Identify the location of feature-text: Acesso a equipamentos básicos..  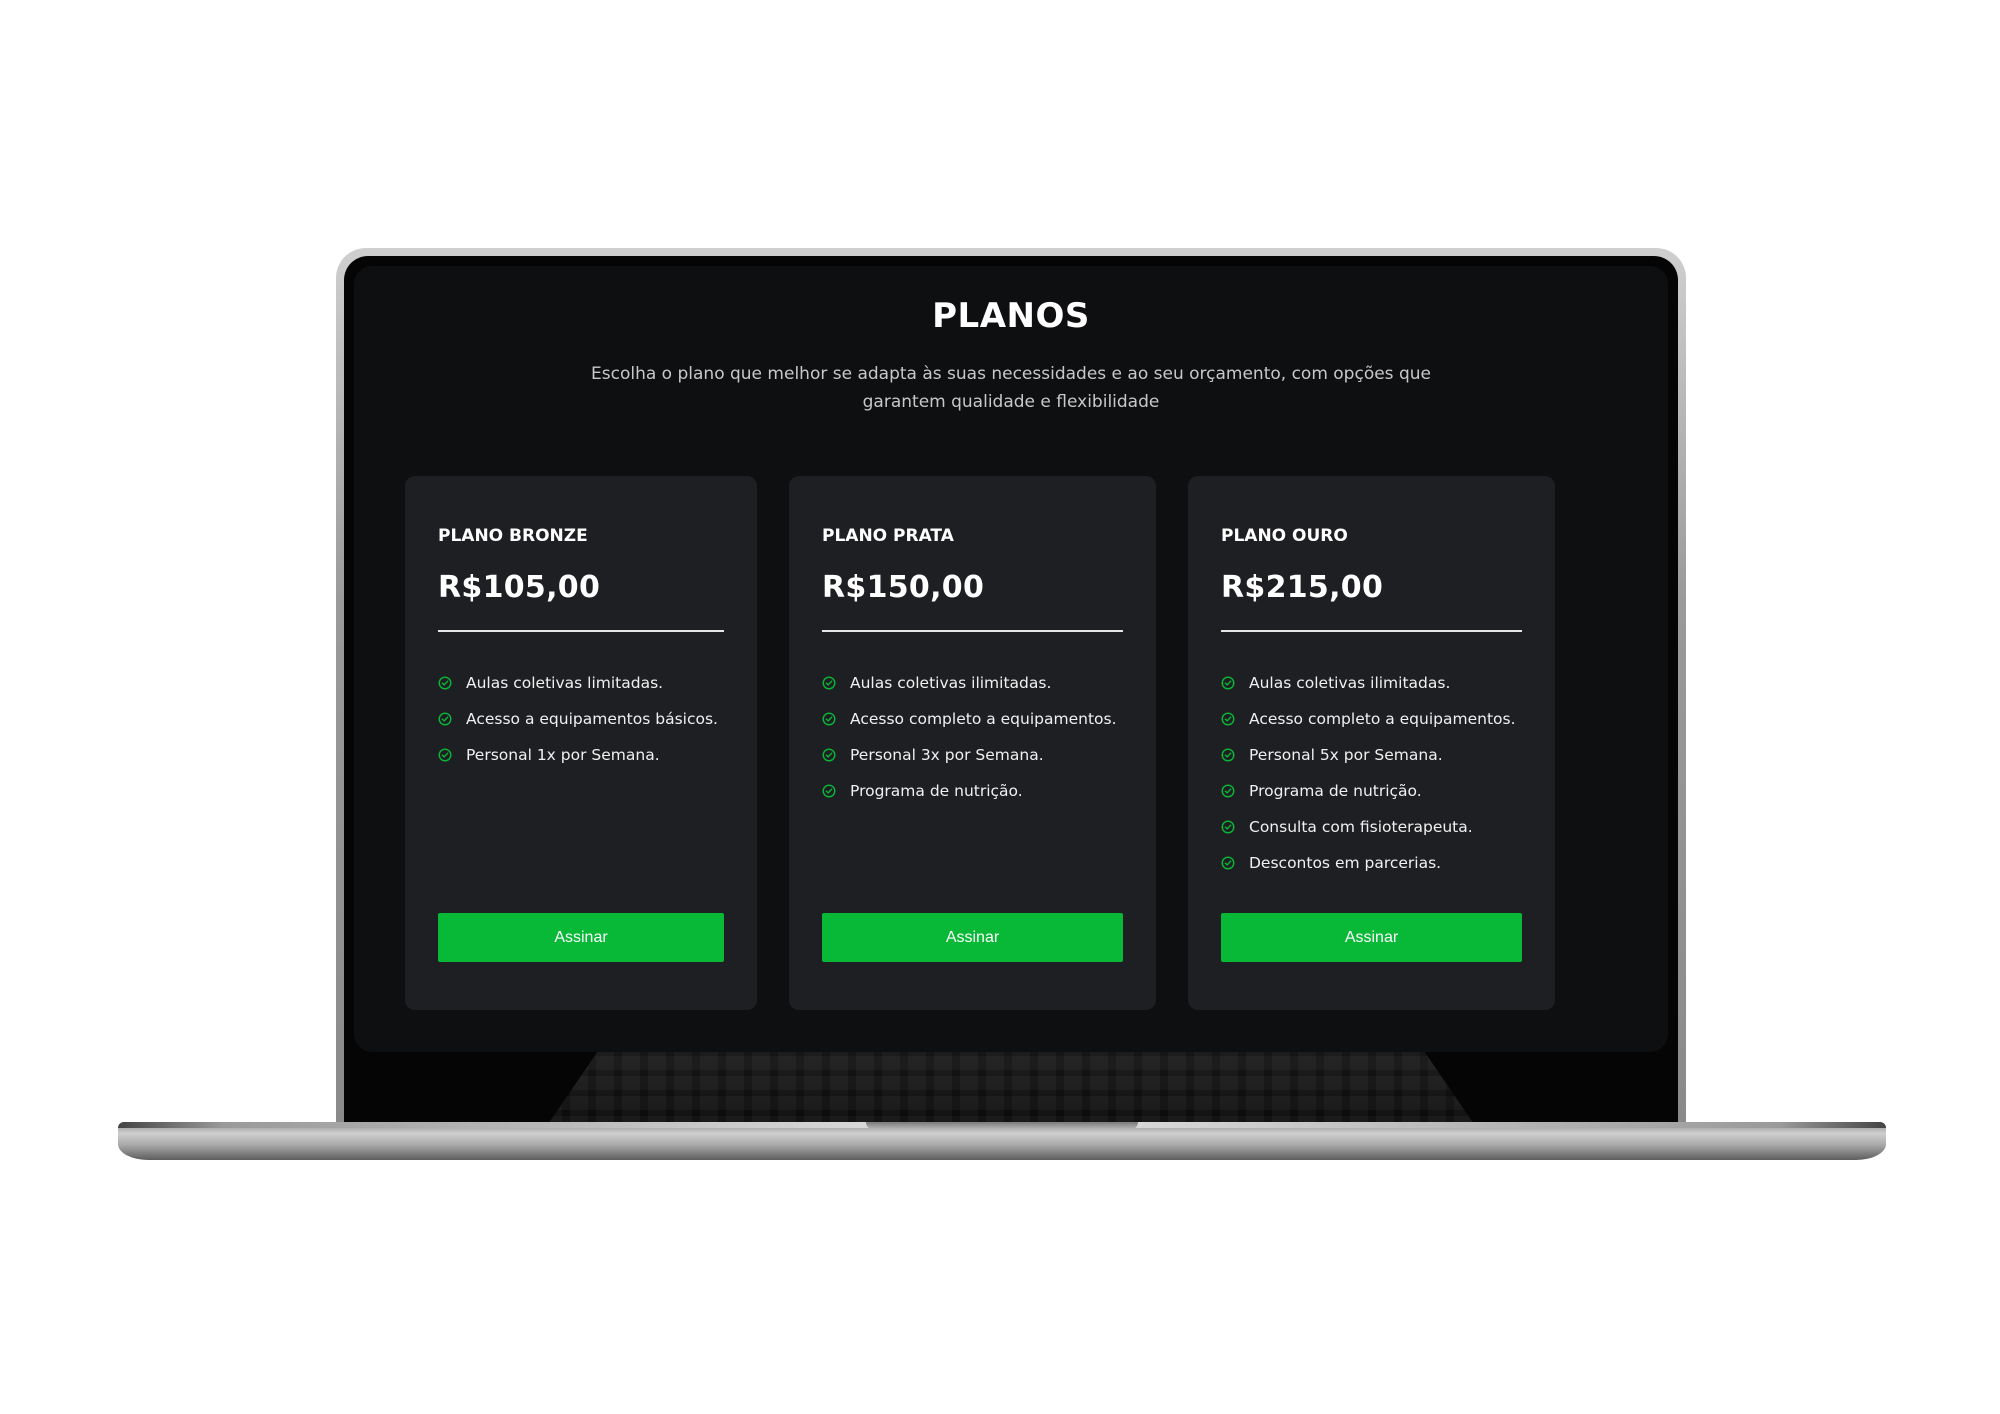
(592, 719).